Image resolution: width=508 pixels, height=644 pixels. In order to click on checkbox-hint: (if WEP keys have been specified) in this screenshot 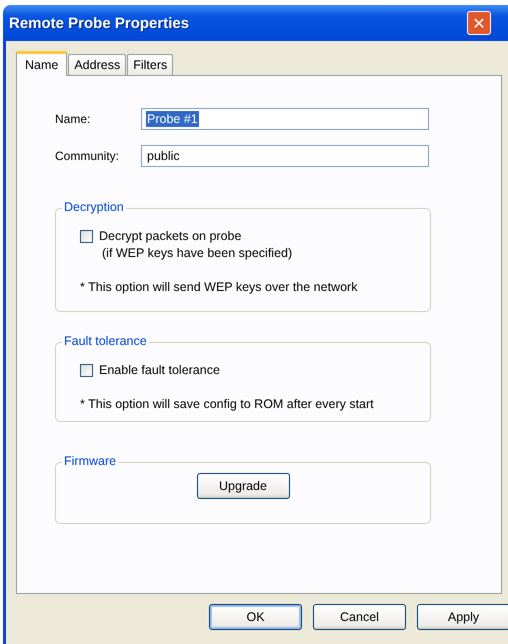, I will do `click(196, 253)`.